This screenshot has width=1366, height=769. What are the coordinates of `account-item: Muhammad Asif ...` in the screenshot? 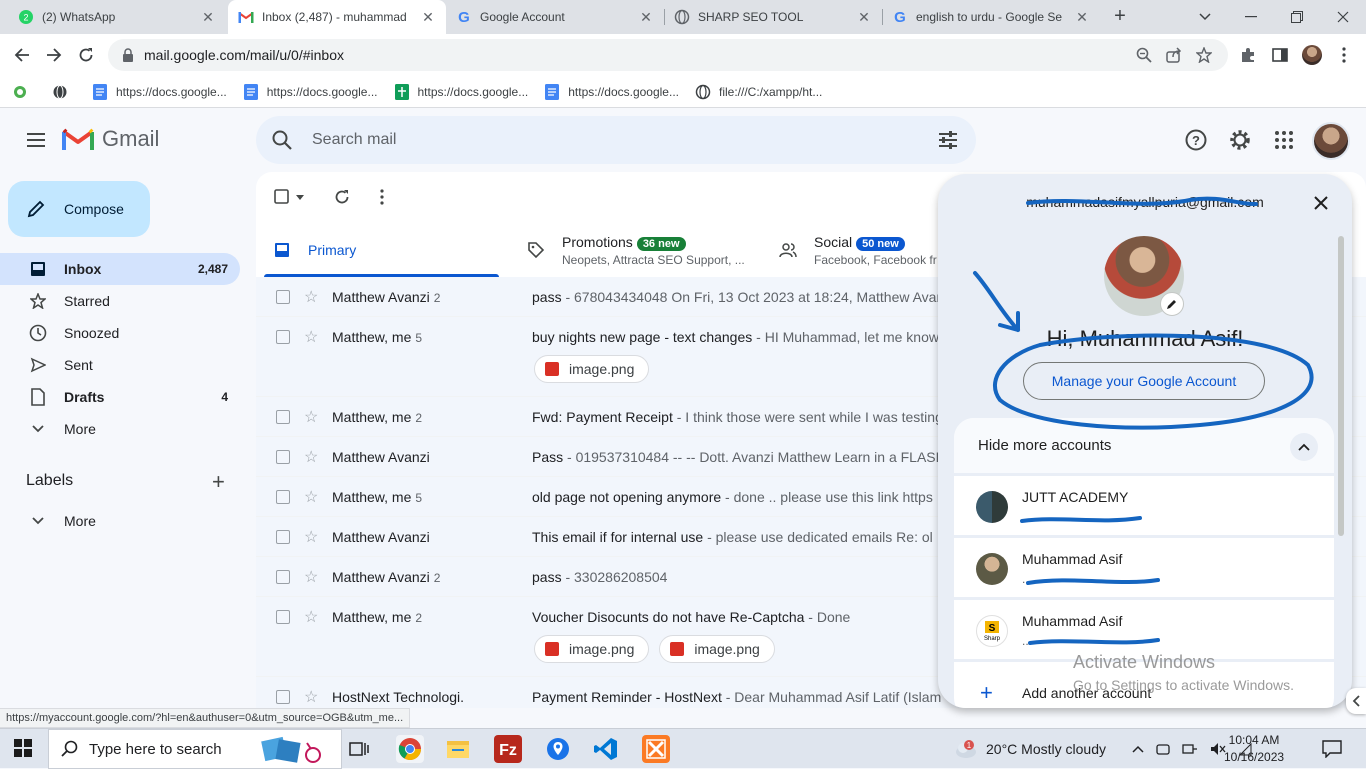 It's located at (1144, 569).